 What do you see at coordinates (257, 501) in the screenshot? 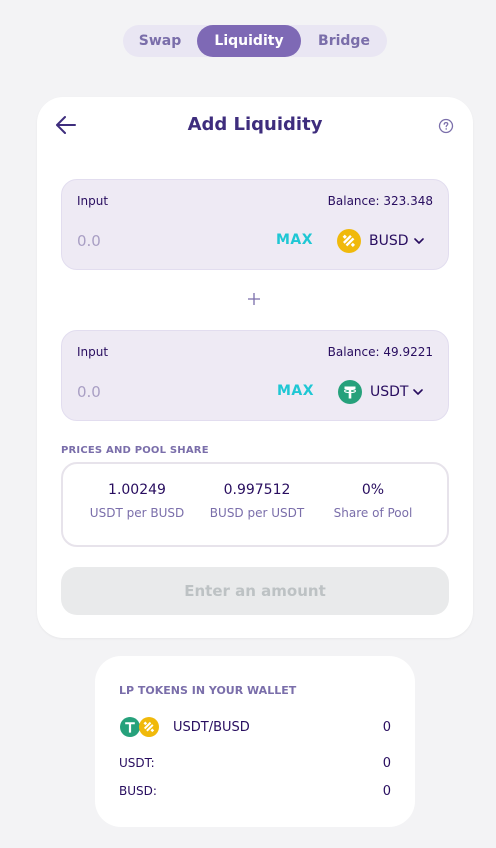
I see `price-busd-per-usdt: 0.997512 BUSD per USDT` at bounding box center [257, 501].